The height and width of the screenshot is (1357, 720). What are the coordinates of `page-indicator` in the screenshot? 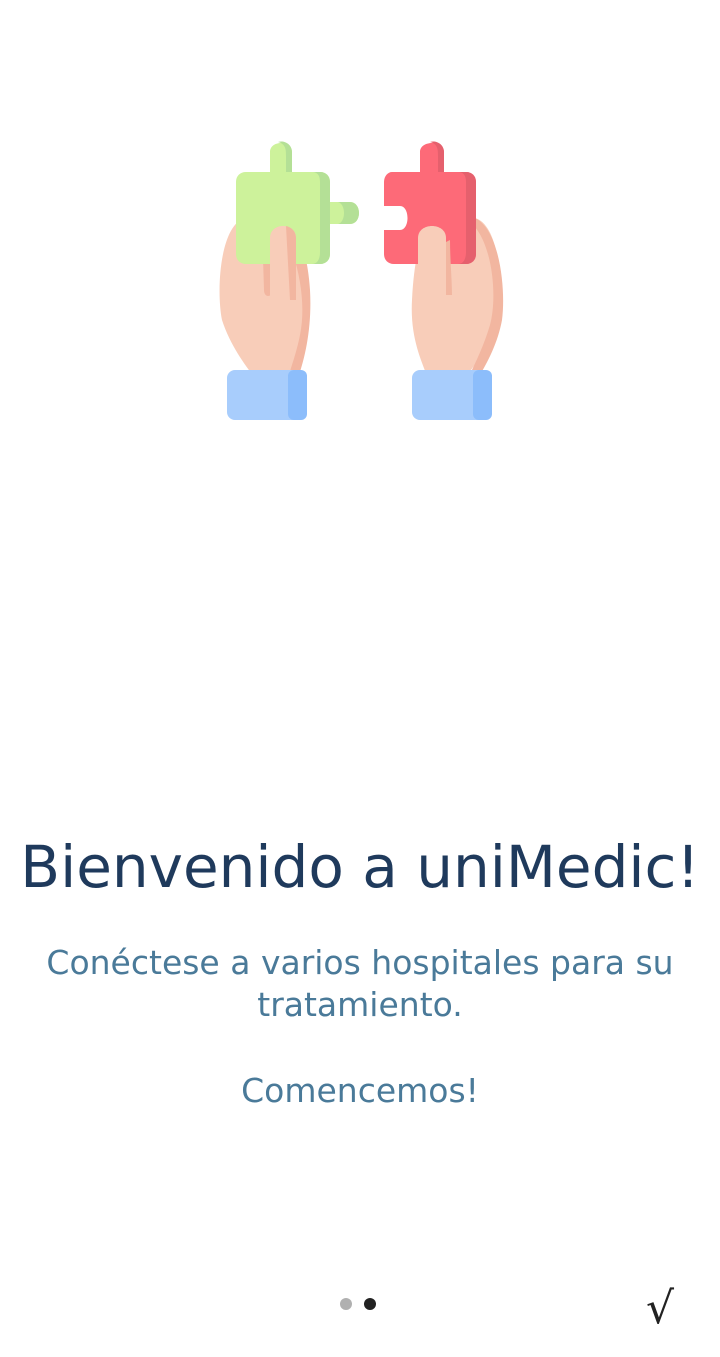 It's located at (358, 1305).